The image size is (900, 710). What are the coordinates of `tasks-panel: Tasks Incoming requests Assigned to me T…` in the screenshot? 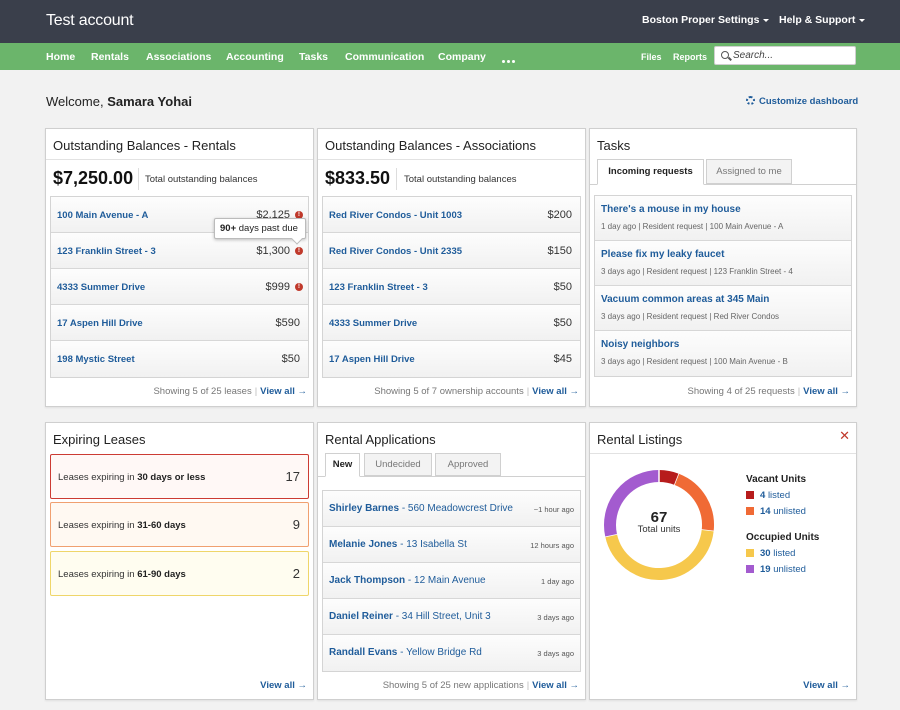 It's located at (723, 267).